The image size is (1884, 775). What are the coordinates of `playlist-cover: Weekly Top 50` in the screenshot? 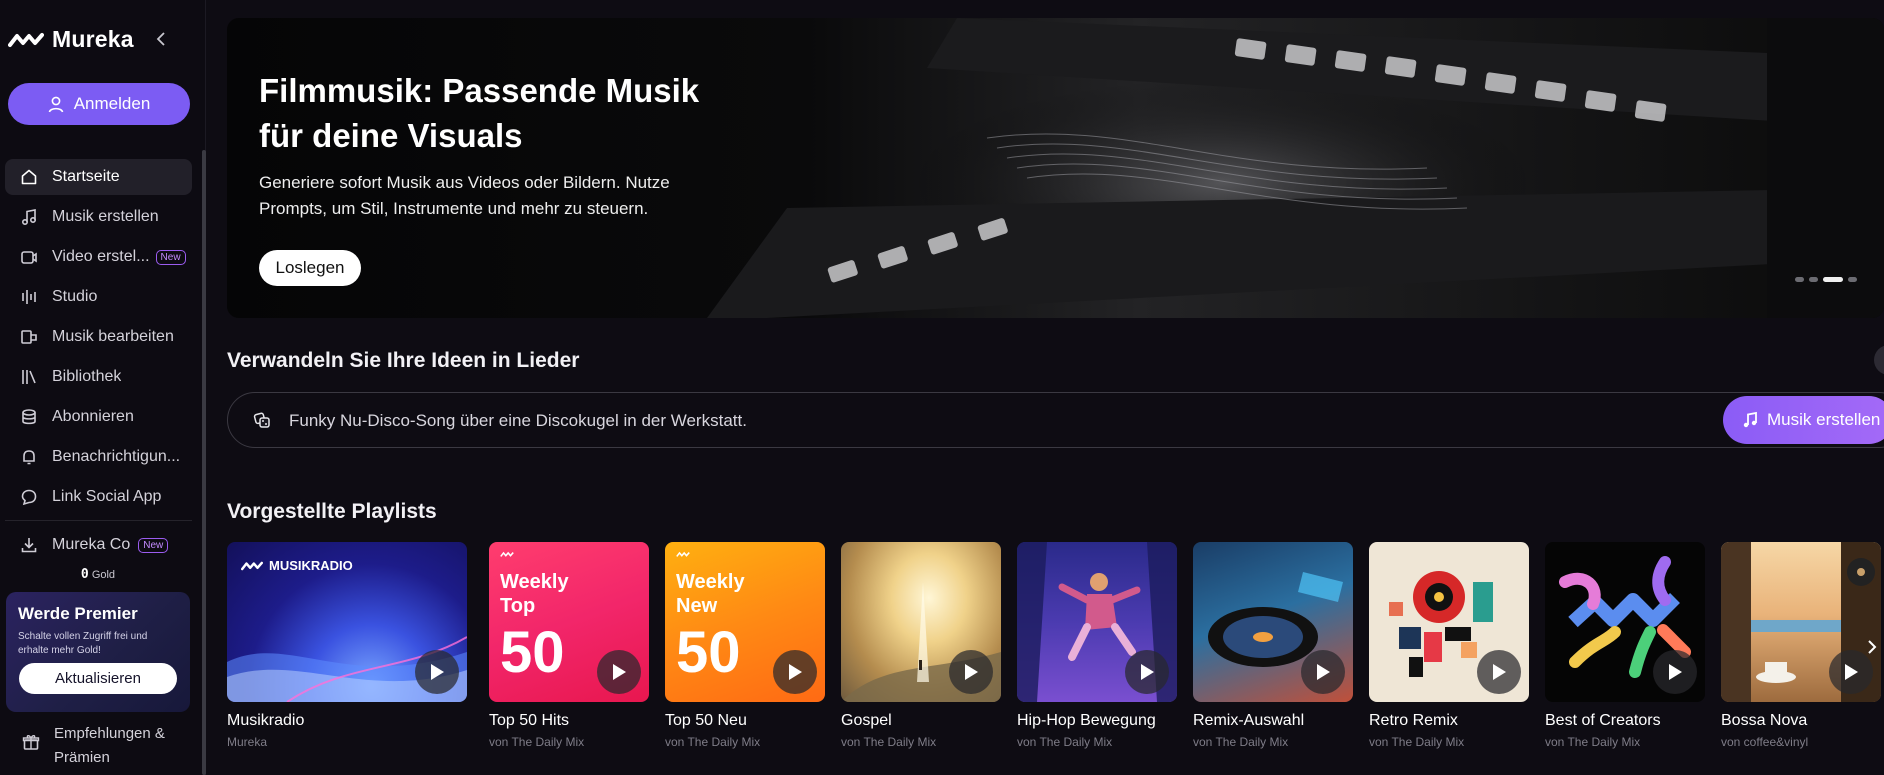 It's located at (569, 622).